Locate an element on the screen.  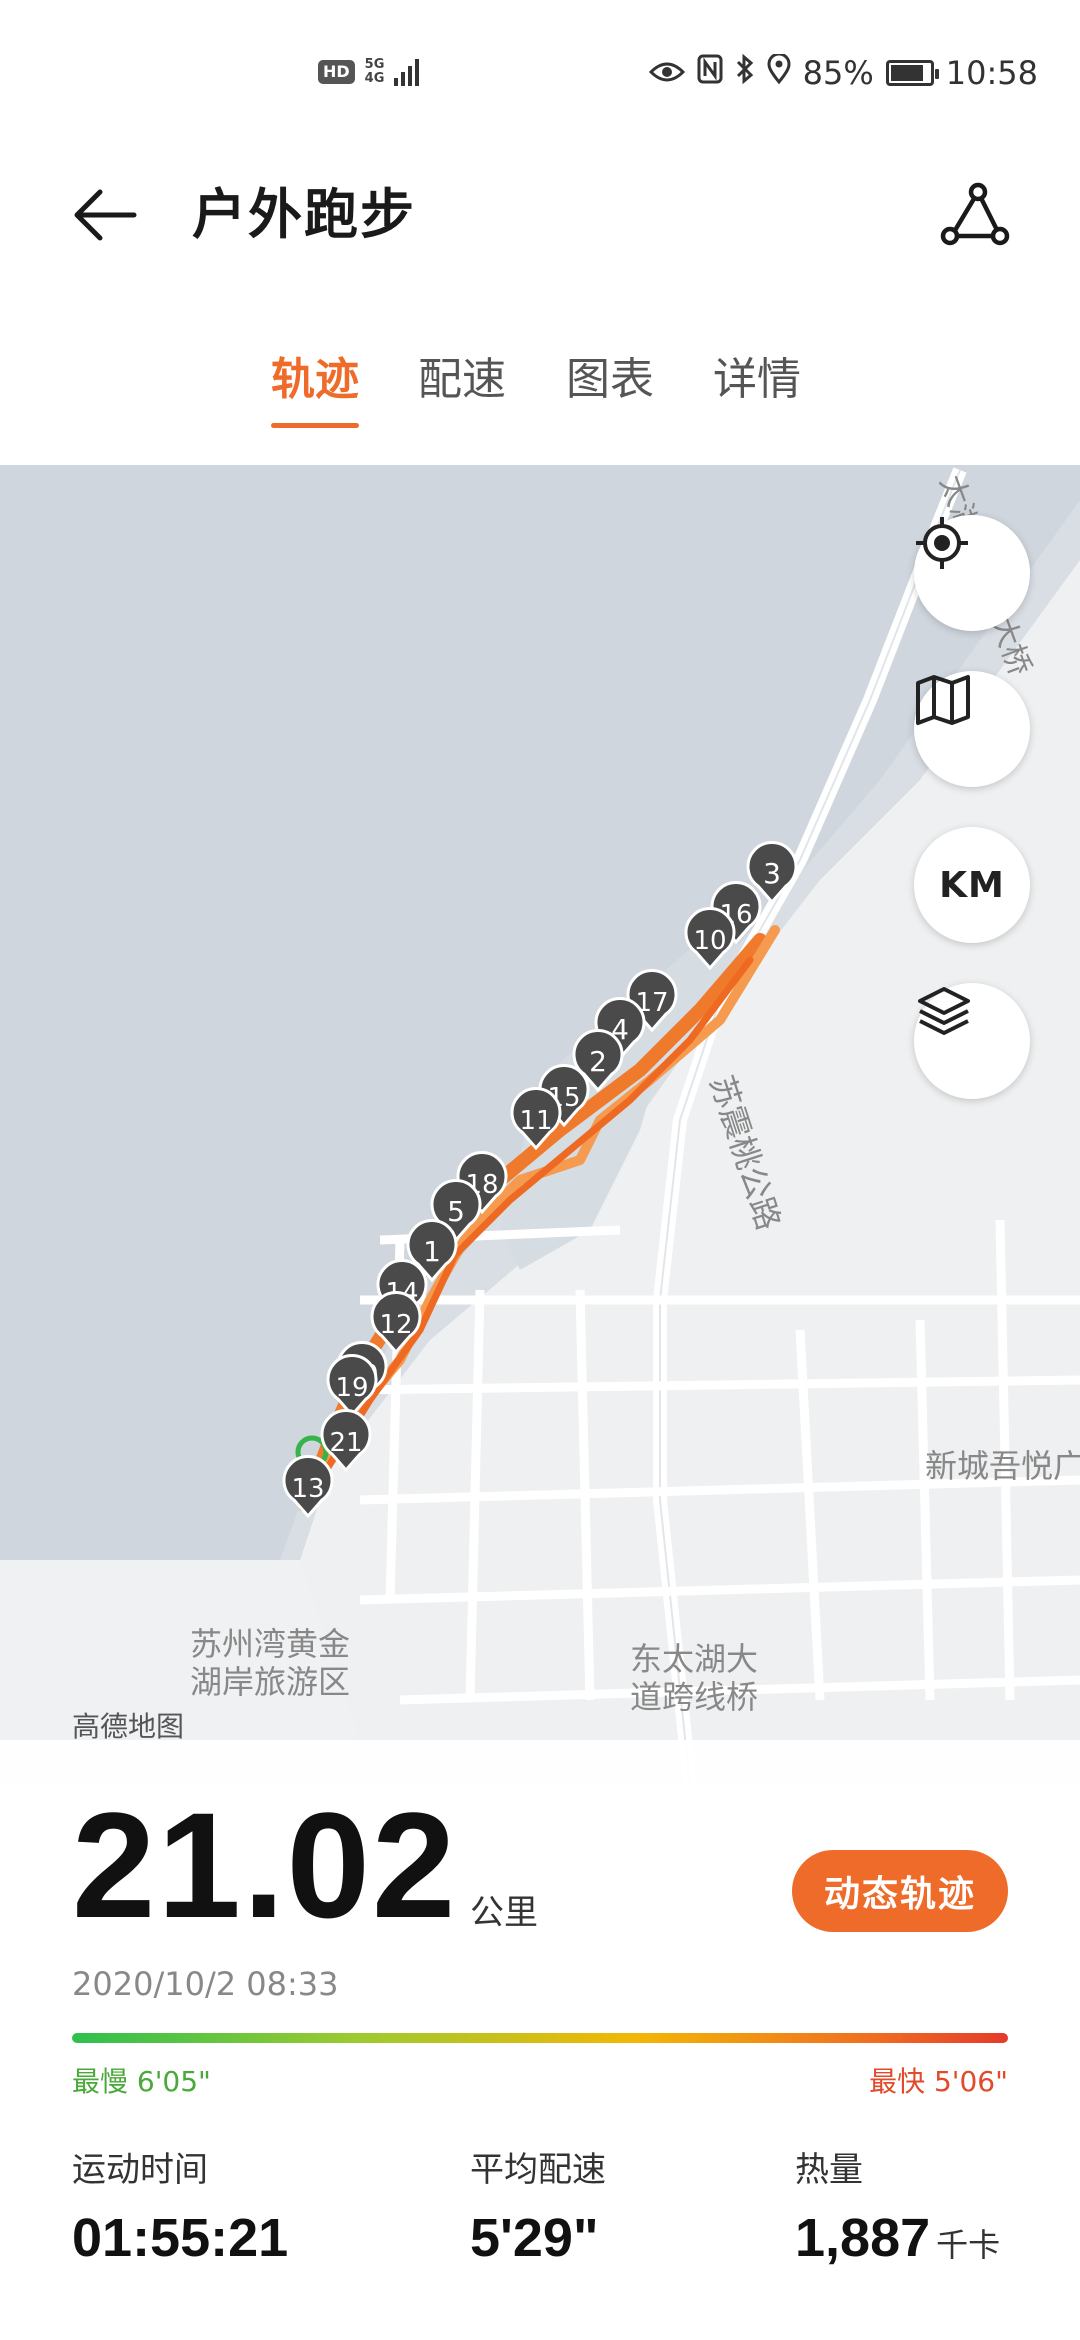
nfc-icon is located at coordinates (710, 73).